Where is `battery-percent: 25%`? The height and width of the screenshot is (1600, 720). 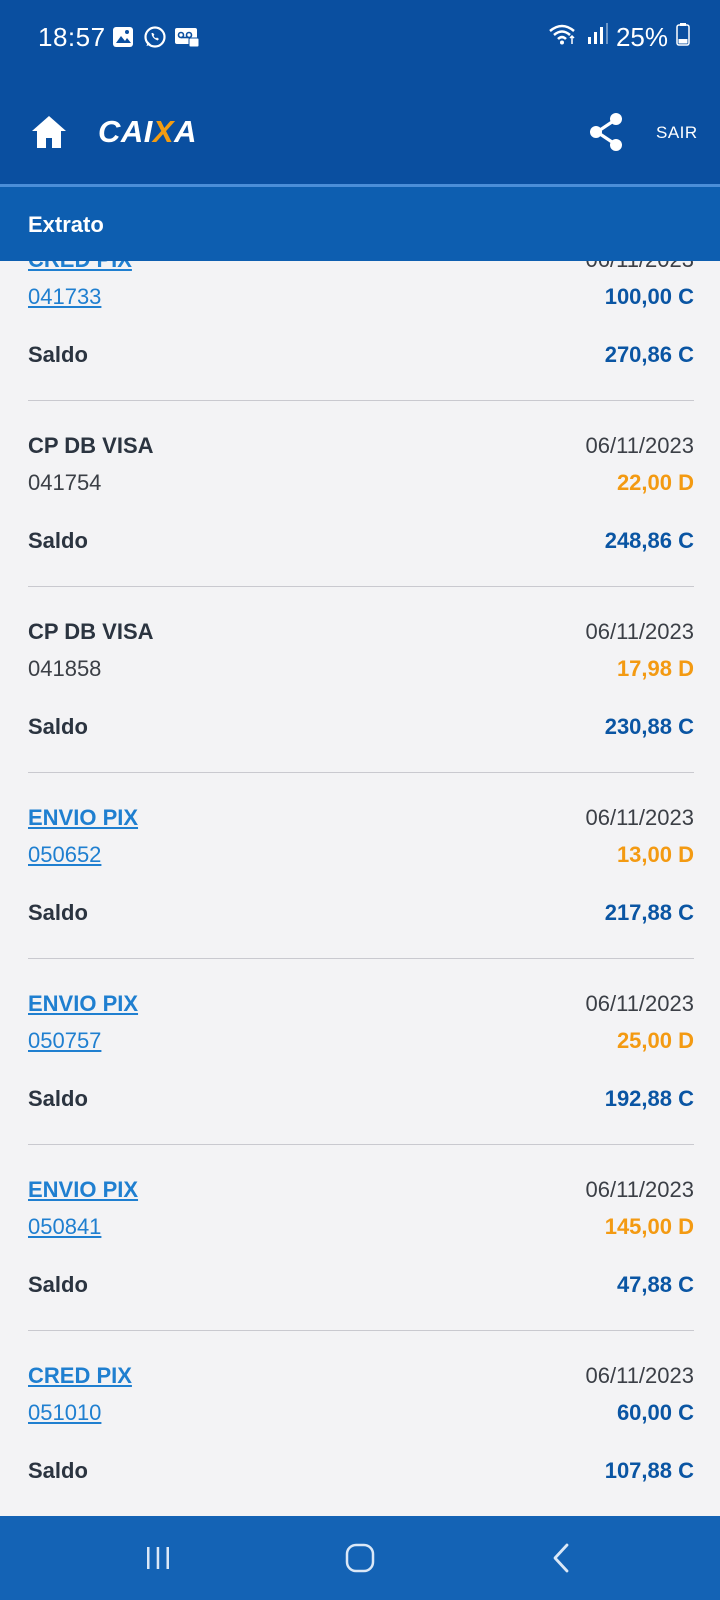
battery-percent: 25% is located at coordinates (641, 37).